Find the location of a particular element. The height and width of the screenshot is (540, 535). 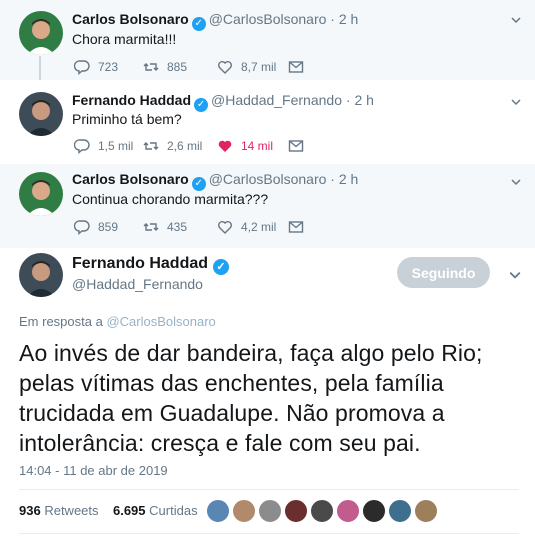

retweet-button: 885 is located at coordinates (165, 67).